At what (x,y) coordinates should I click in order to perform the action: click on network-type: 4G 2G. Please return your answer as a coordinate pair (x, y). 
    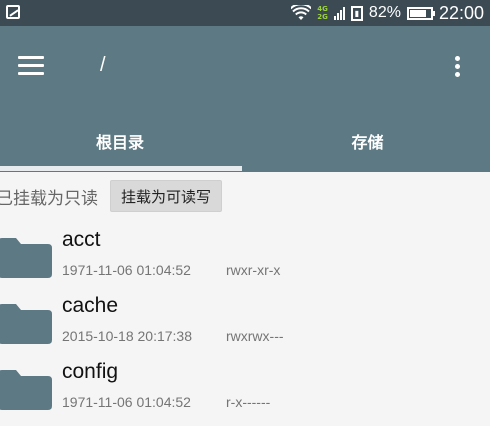
    Looking at the image, I should click on (322, 13).